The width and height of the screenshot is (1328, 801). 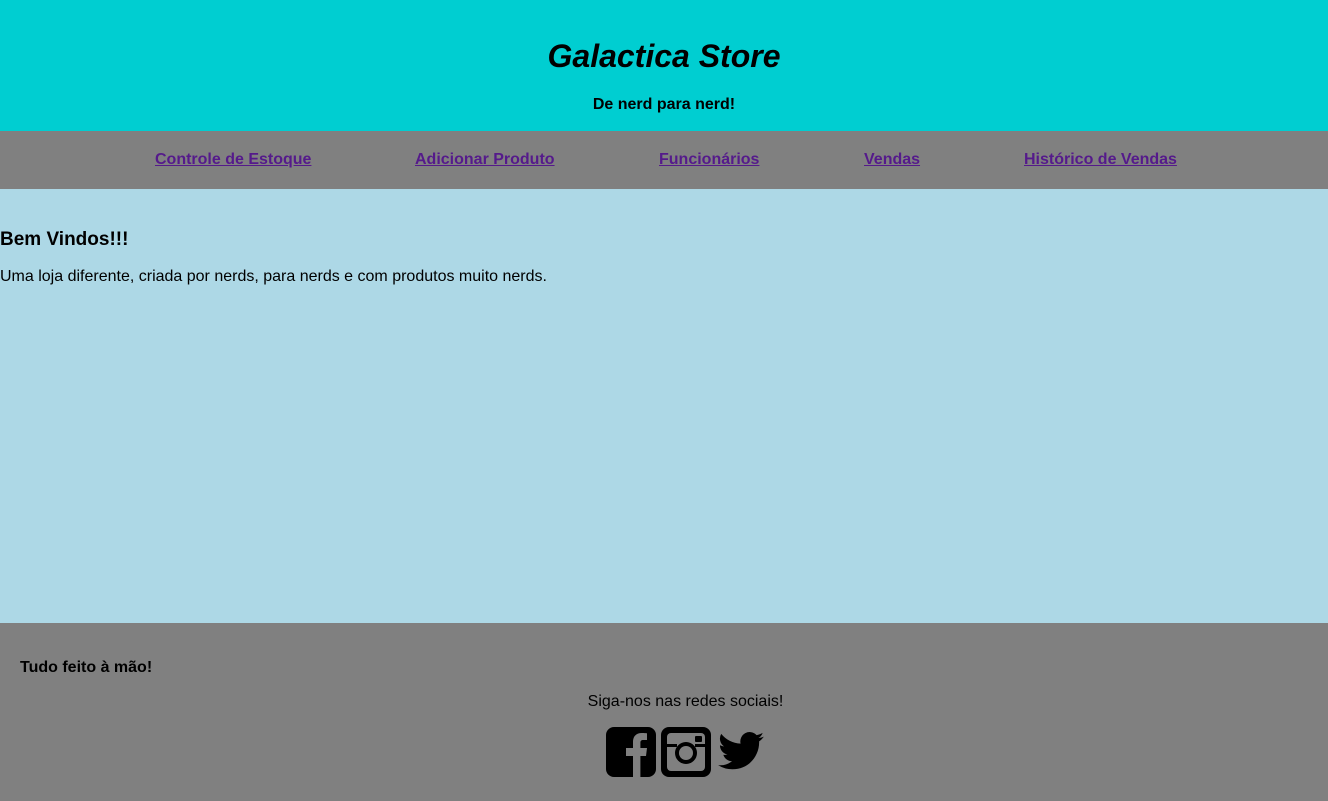 What do you see at coordinates (664, 104) in the screenshot?
I see `site-subtitle: De nerd para nerd!` at bounding box center [664, 104].